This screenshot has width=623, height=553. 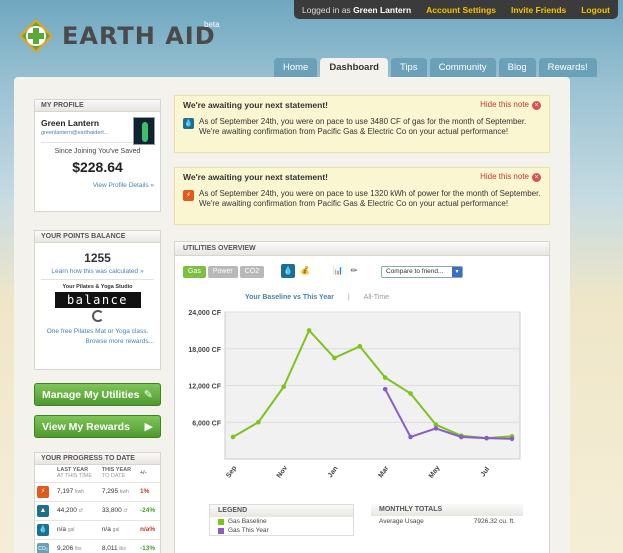 What do you see at coordinates (148, 529) in the screenshot?
I see `delta-value: n/a%` at bounding box center [148, 529].